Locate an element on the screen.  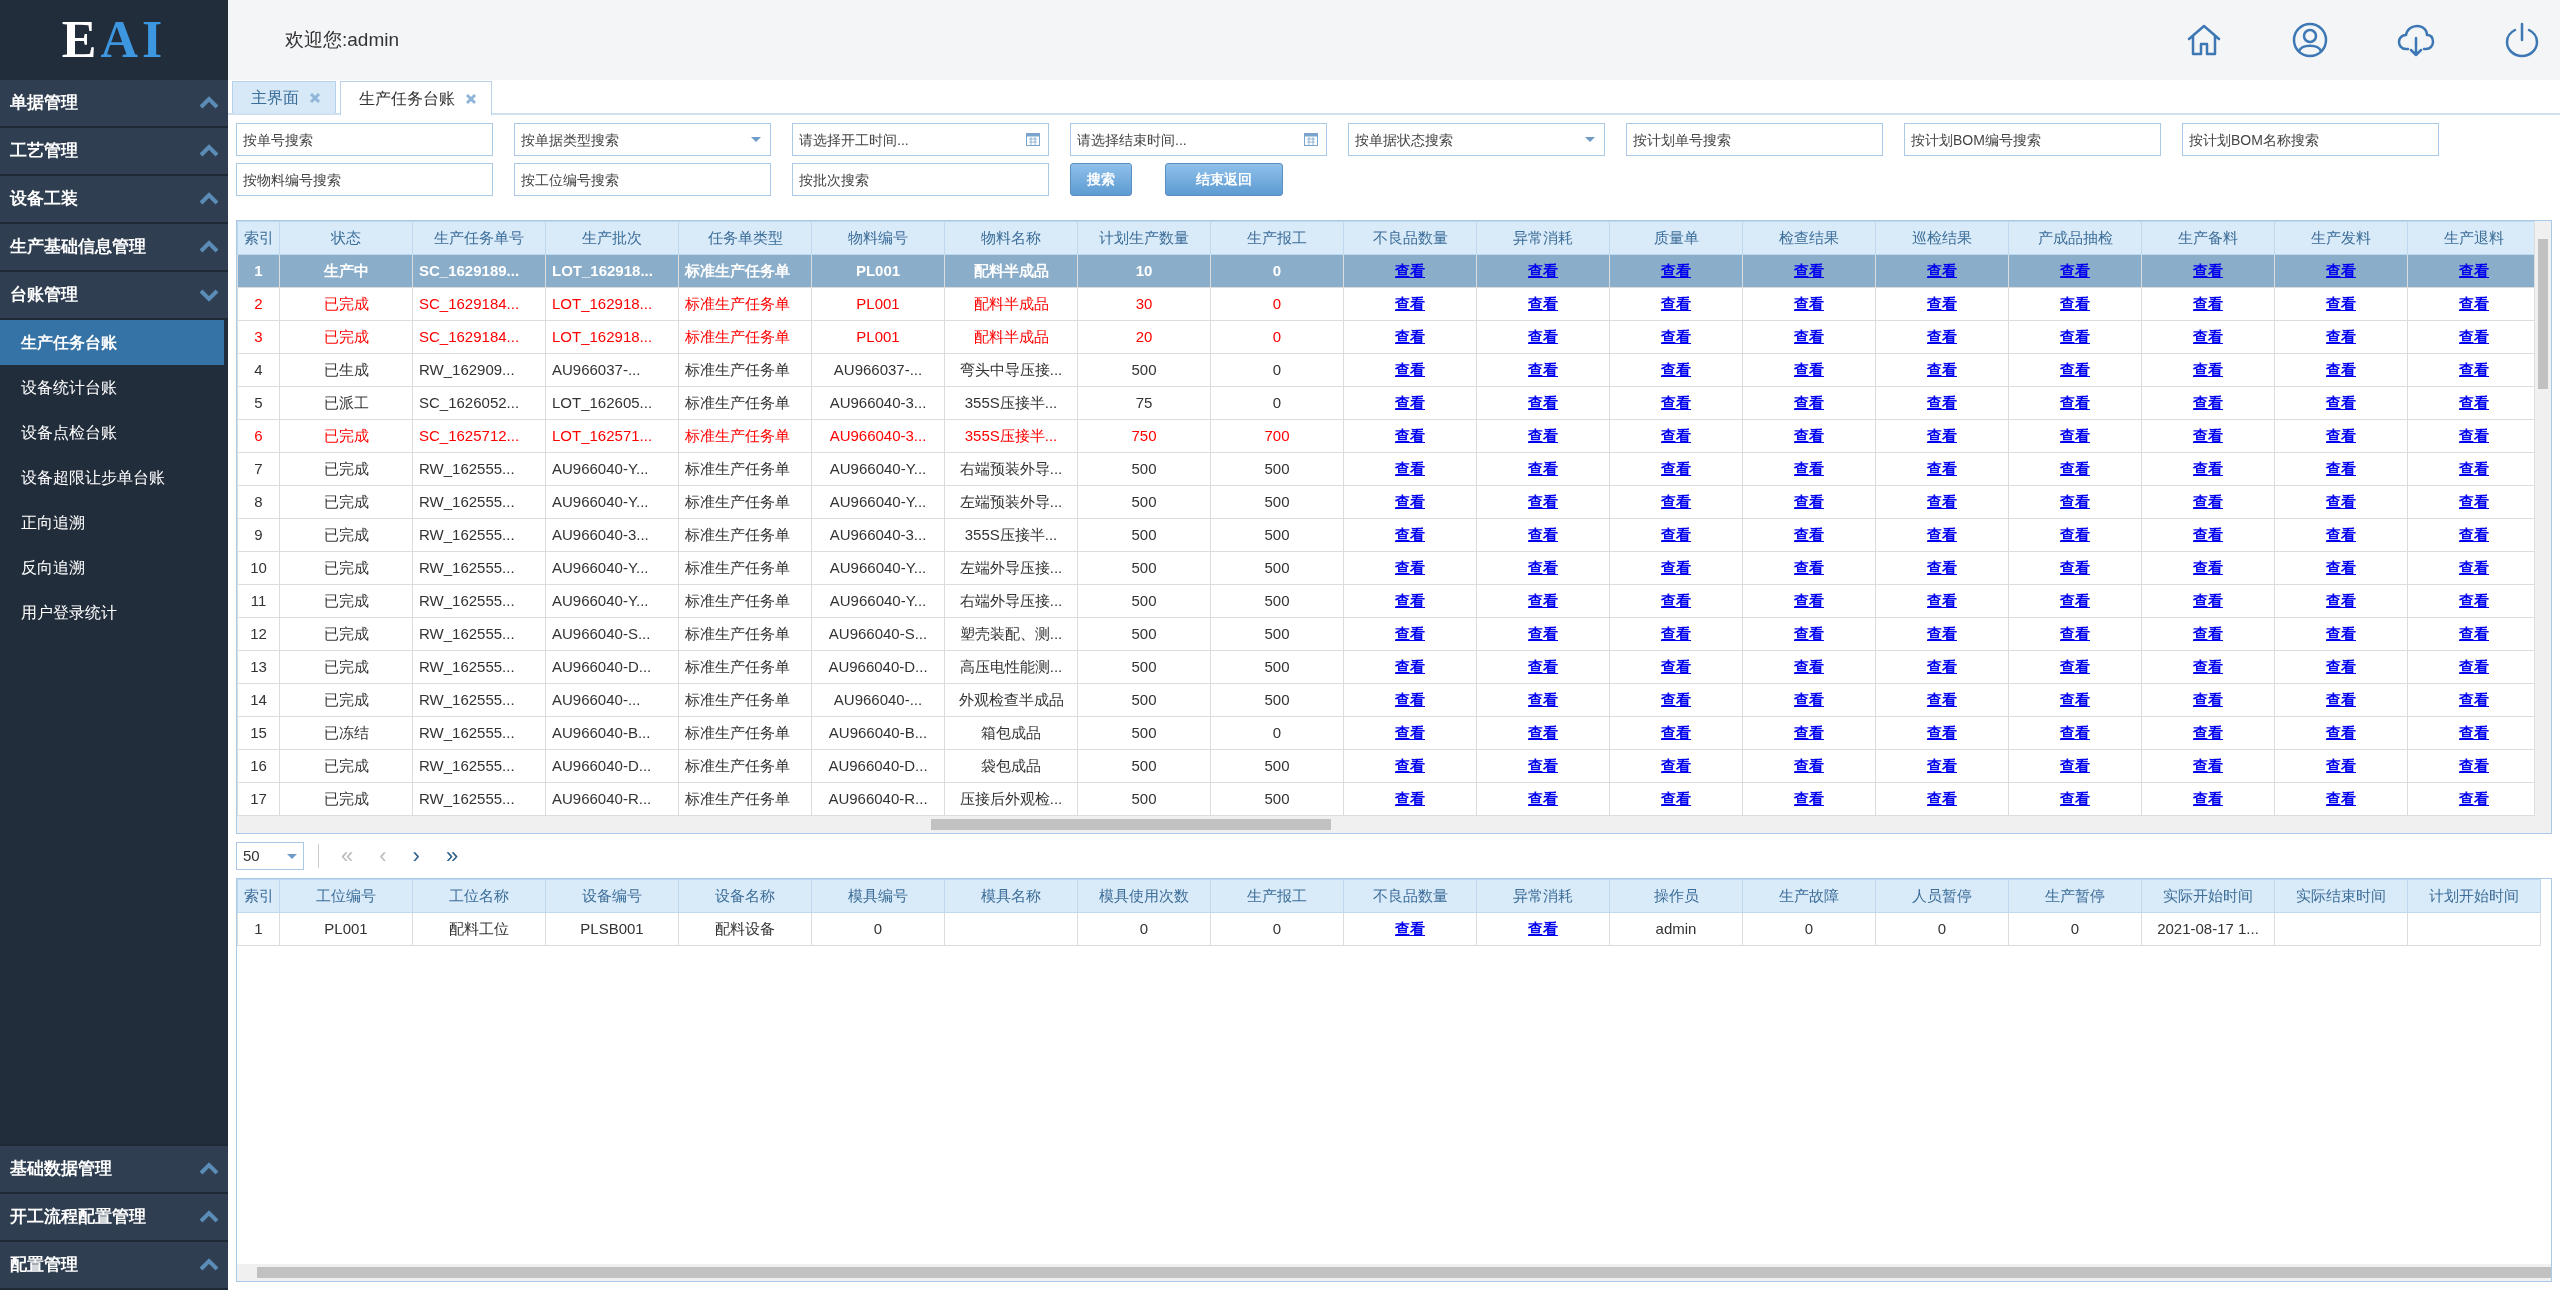
input-field: 按计划单号搜索 is located at coordinates (1754, 139).